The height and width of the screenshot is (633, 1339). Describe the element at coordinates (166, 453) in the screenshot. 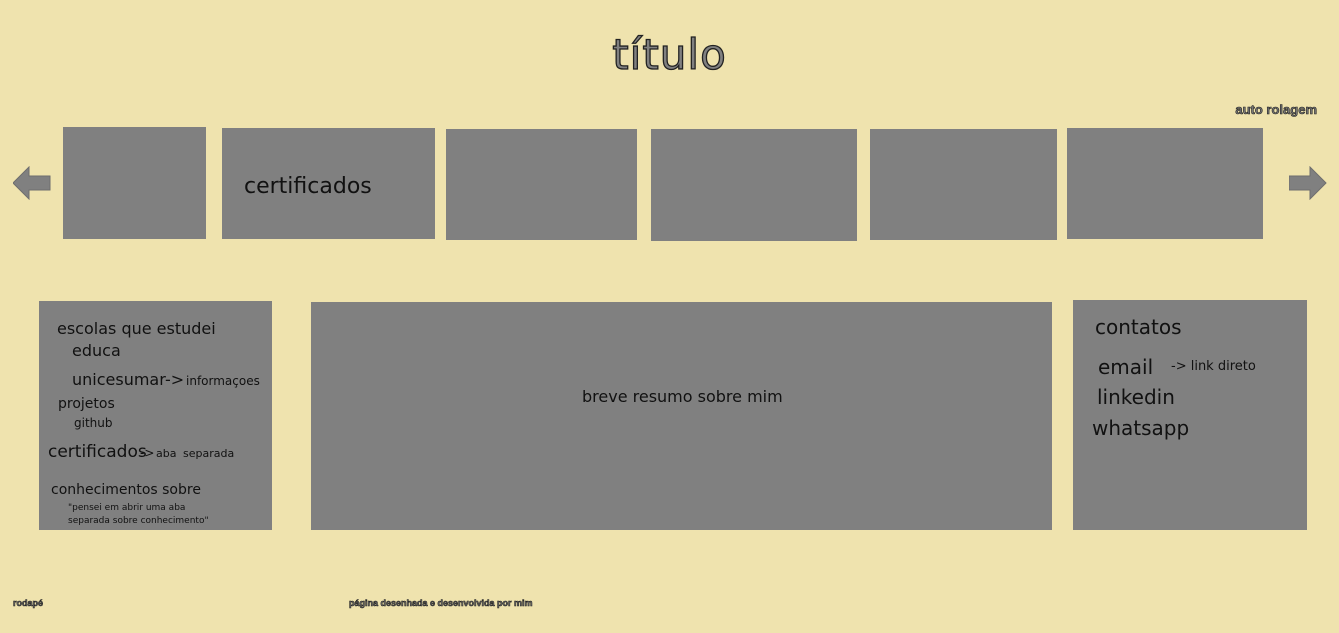

I see `certificates-tab-link: aba` at that location.